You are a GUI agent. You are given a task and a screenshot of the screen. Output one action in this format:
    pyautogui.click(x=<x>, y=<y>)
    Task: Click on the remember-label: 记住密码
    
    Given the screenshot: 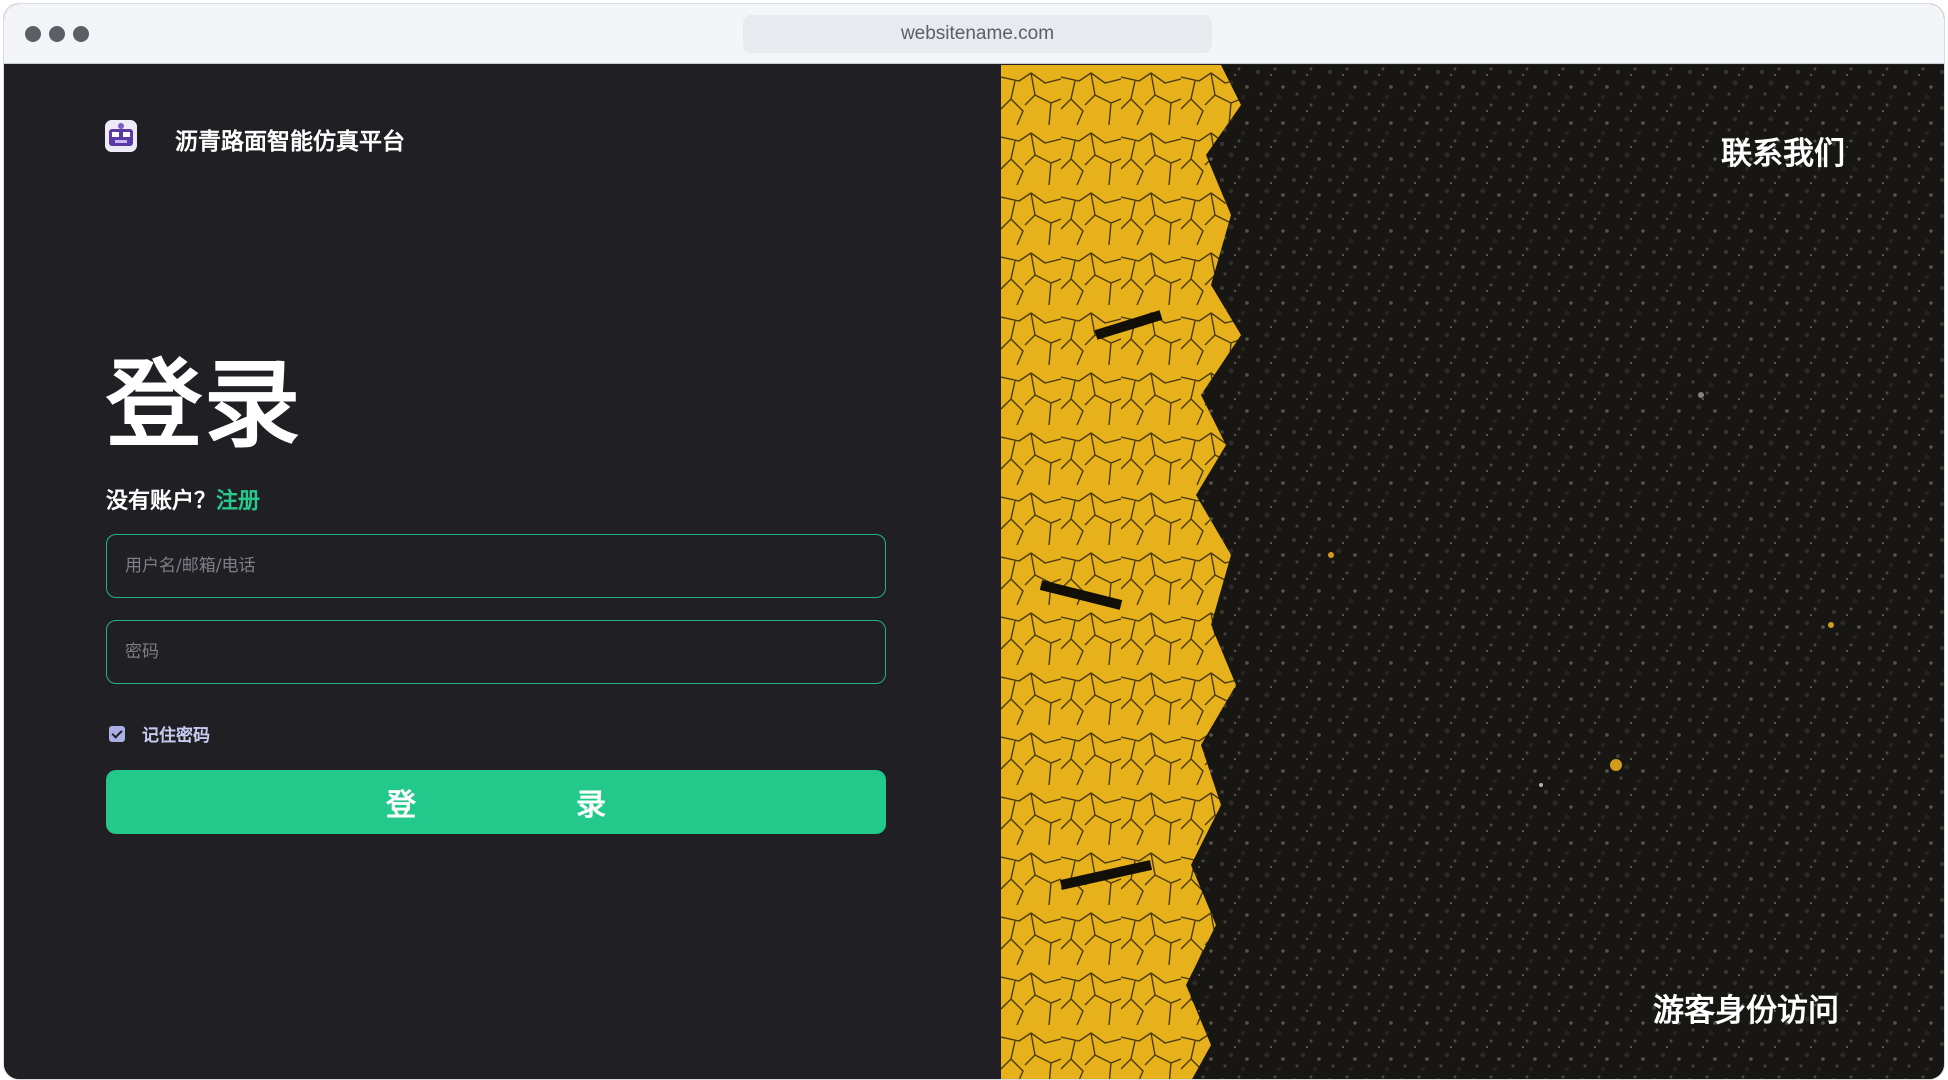 What is the action you would take?
    pyautogui.click(x=176, y=736)
    